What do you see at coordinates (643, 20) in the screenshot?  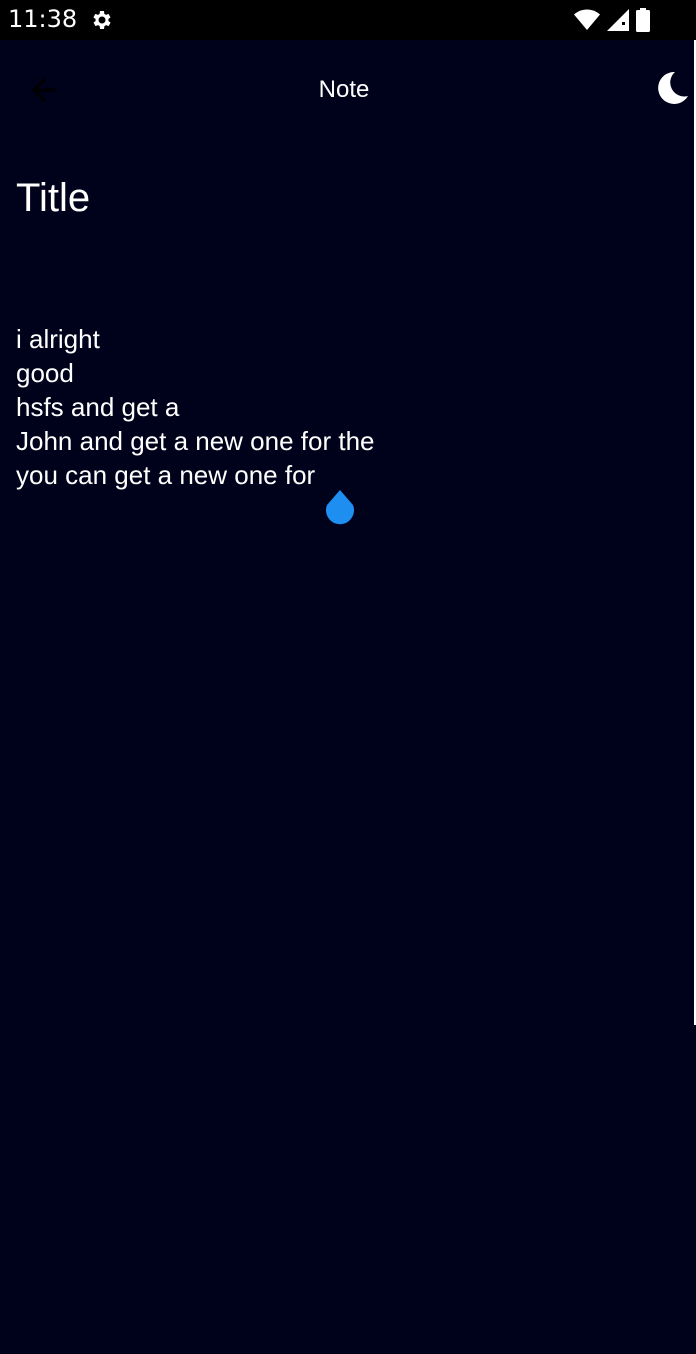 I see `battery-icon` at bounding box center [643, 20].